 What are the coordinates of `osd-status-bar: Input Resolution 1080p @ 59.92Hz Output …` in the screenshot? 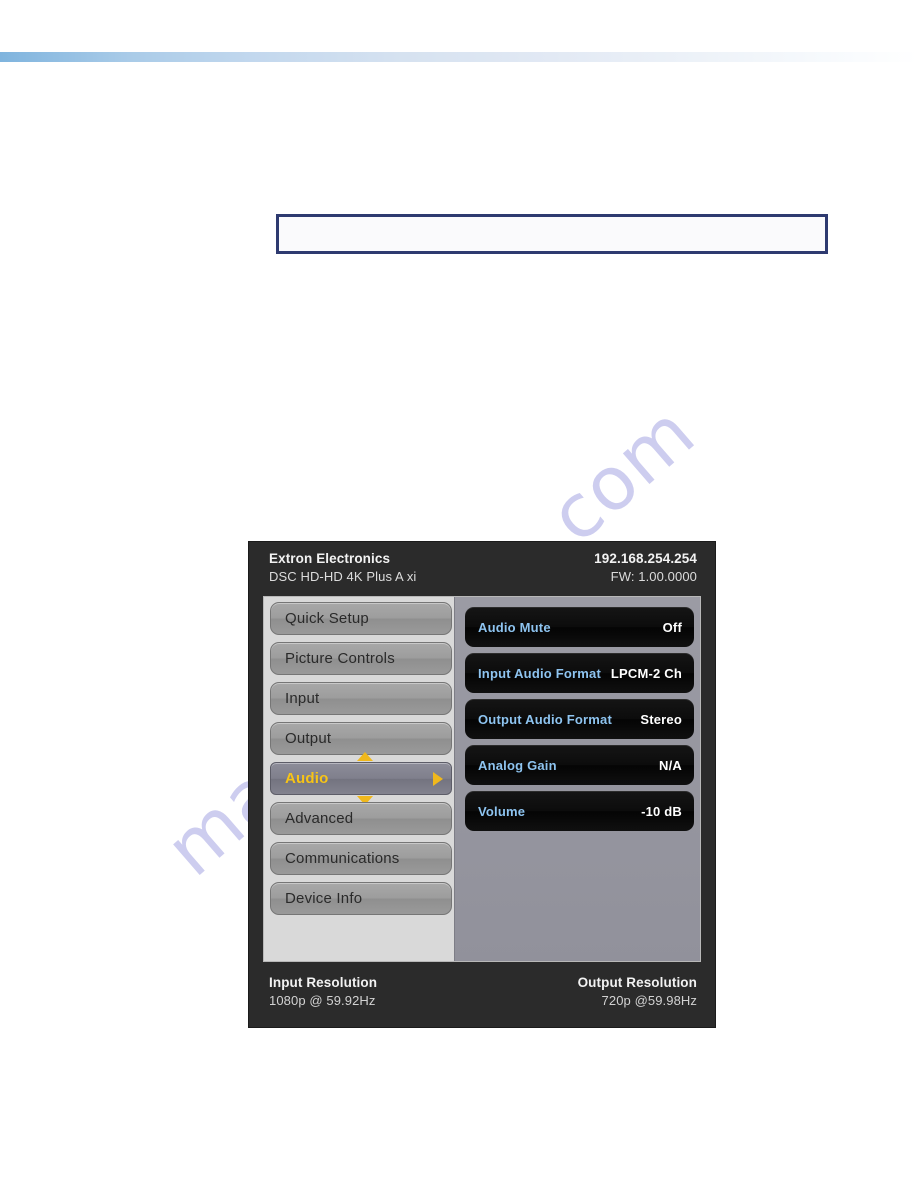 It's located at (482, 995).